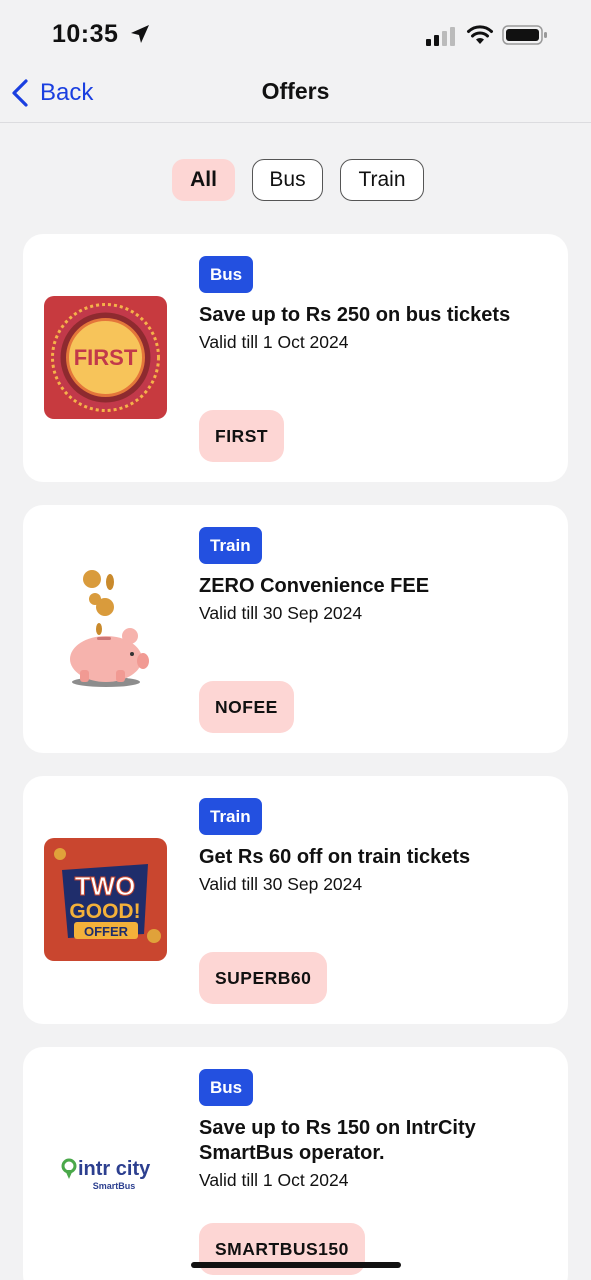 The width and height of the screenshot is (591, 1280). I want to click on offer-code-button: FIRST, so click(242, 436).